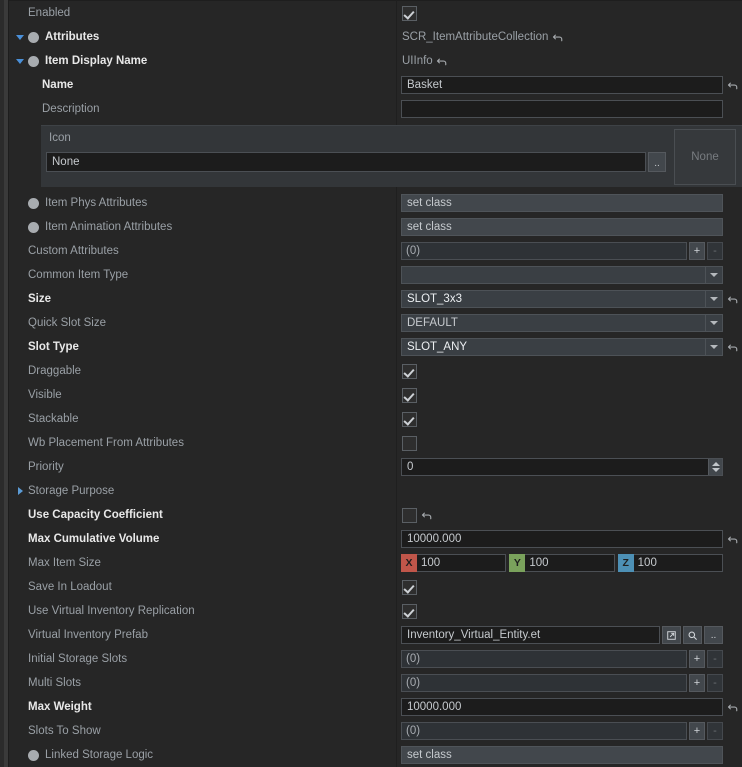 Image resolution: width=742 pixels, height=767 pixels. Describe the element at coordinates (198, 683) in the screenshot. I see `property-label-cell: Multi Slots` at that location.